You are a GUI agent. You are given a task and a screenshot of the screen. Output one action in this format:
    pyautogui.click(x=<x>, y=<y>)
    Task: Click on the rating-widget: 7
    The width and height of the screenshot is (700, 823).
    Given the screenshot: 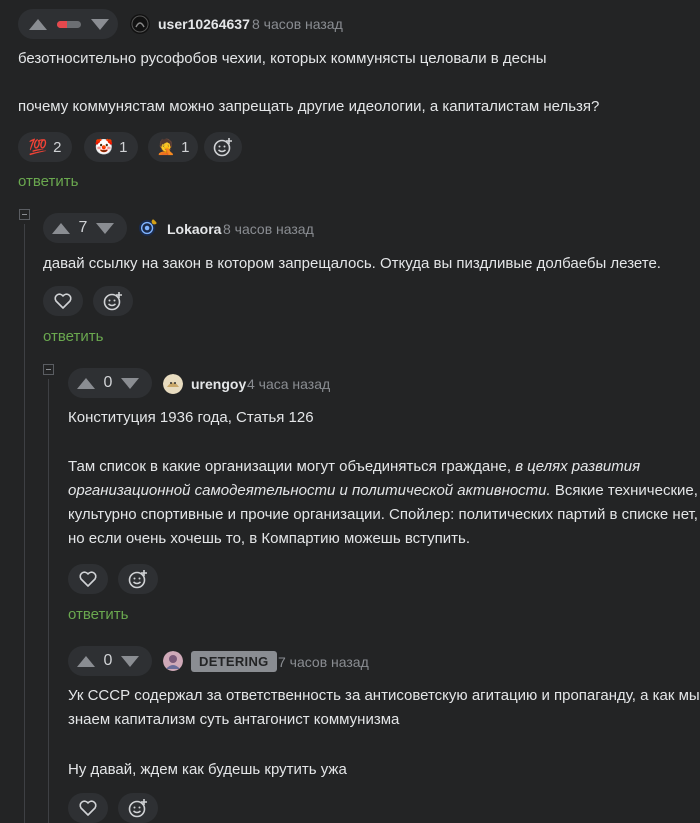 What is the action you would take?
    pyautogui.click(x=85, y=228)
    